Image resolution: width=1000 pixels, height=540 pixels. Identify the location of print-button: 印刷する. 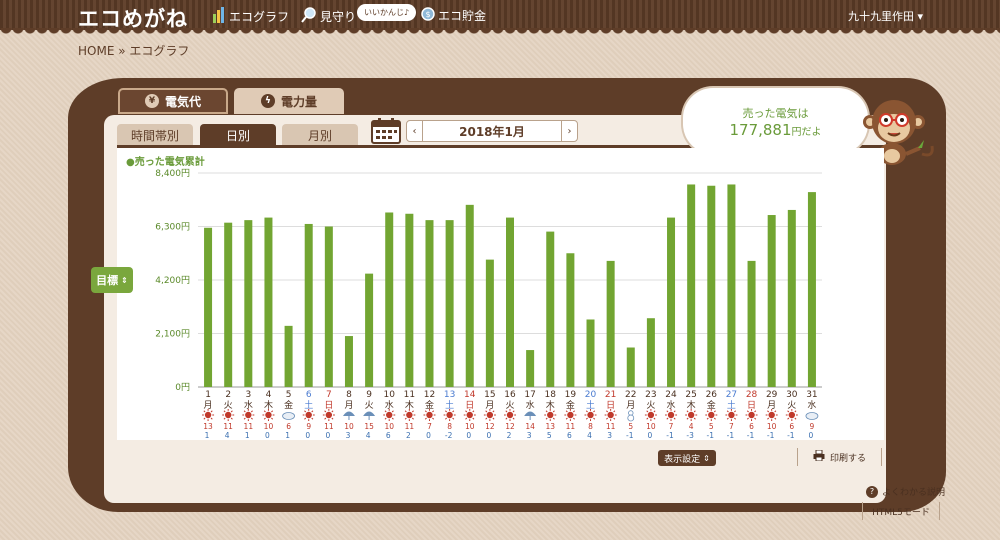
(839, 457).